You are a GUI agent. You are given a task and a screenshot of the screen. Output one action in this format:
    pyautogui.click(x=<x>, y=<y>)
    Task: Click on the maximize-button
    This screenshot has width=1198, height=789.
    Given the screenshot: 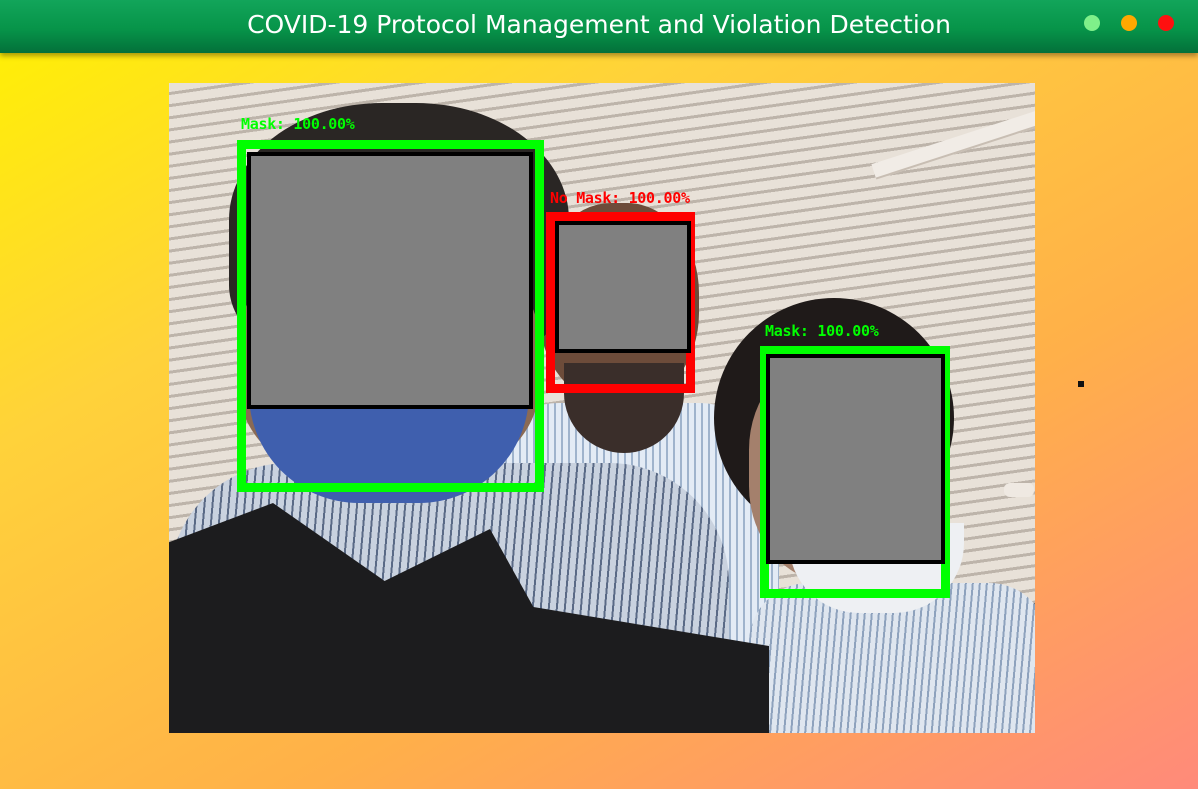 What is the action you would take?
    pyautogui.click(x=1092, y=23)
    